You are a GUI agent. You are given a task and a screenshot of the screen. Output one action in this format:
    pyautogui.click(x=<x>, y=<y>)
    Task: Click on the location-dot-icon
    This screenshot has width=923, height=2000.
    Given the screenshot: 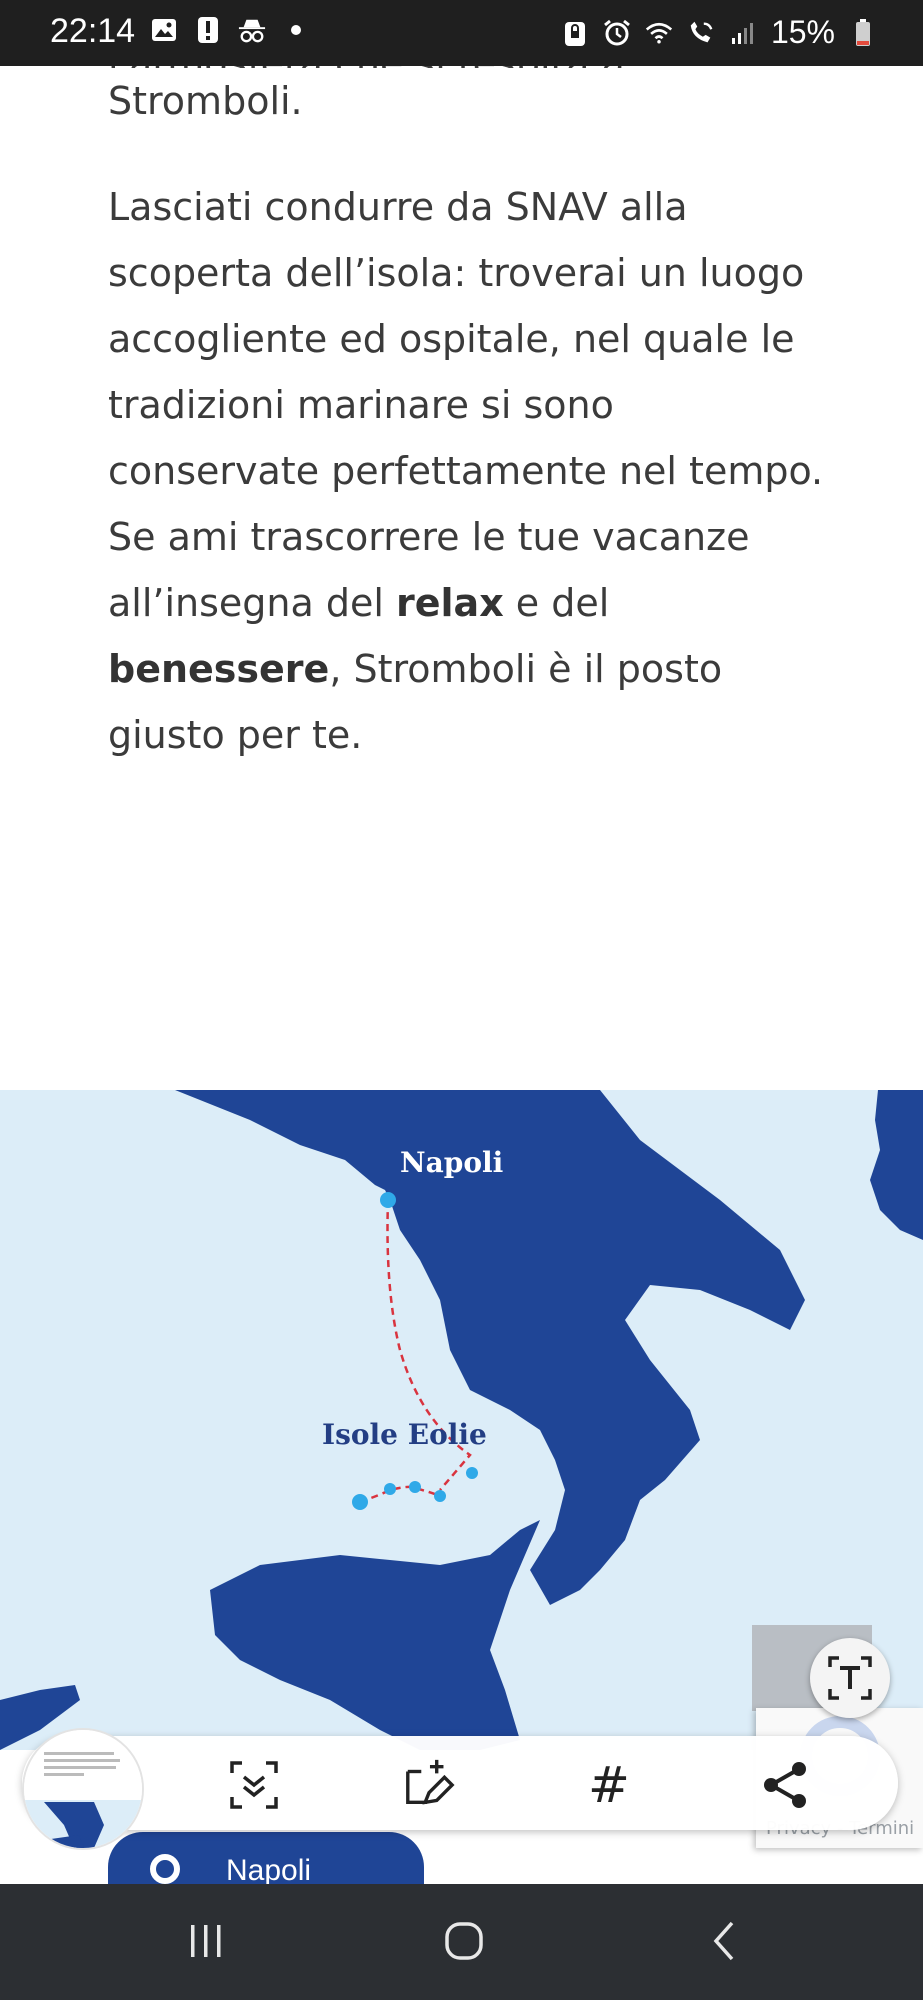 What is the action you would take?
    pyautogui.click(x=165, y=1869)
    